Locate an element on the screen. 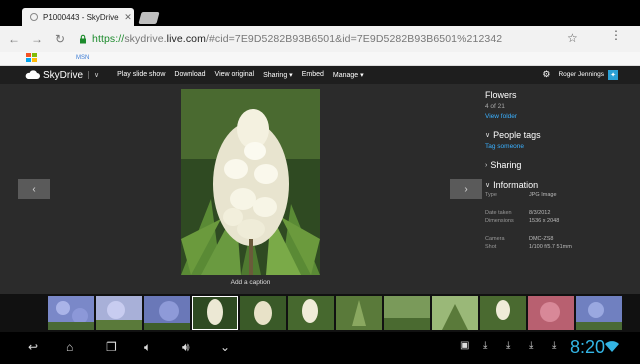  folder-title: Flowers is located at coordinates (501, 95).